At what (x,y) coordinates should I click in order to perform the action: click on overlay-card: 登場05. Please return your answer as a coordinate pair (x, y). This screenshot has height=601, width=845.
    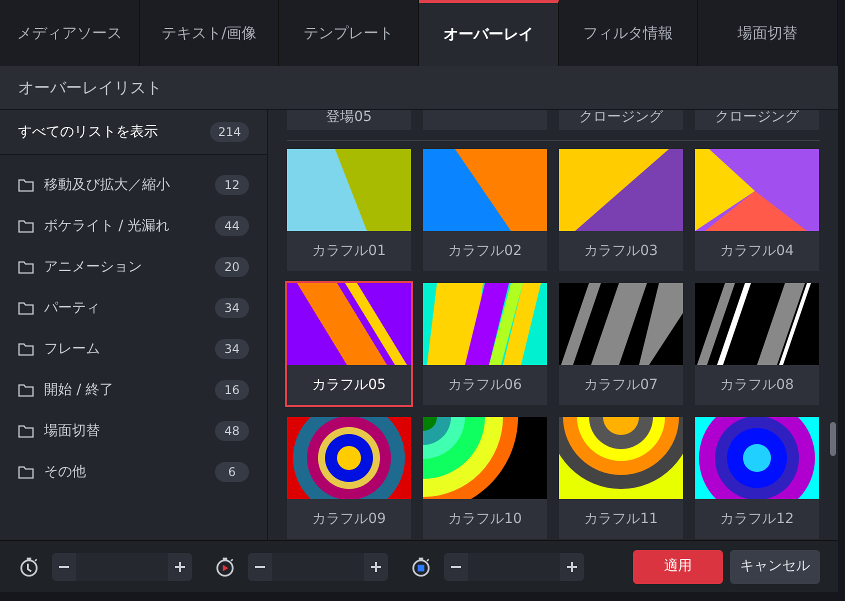
    Looking at the image, I should click on (349, 120).